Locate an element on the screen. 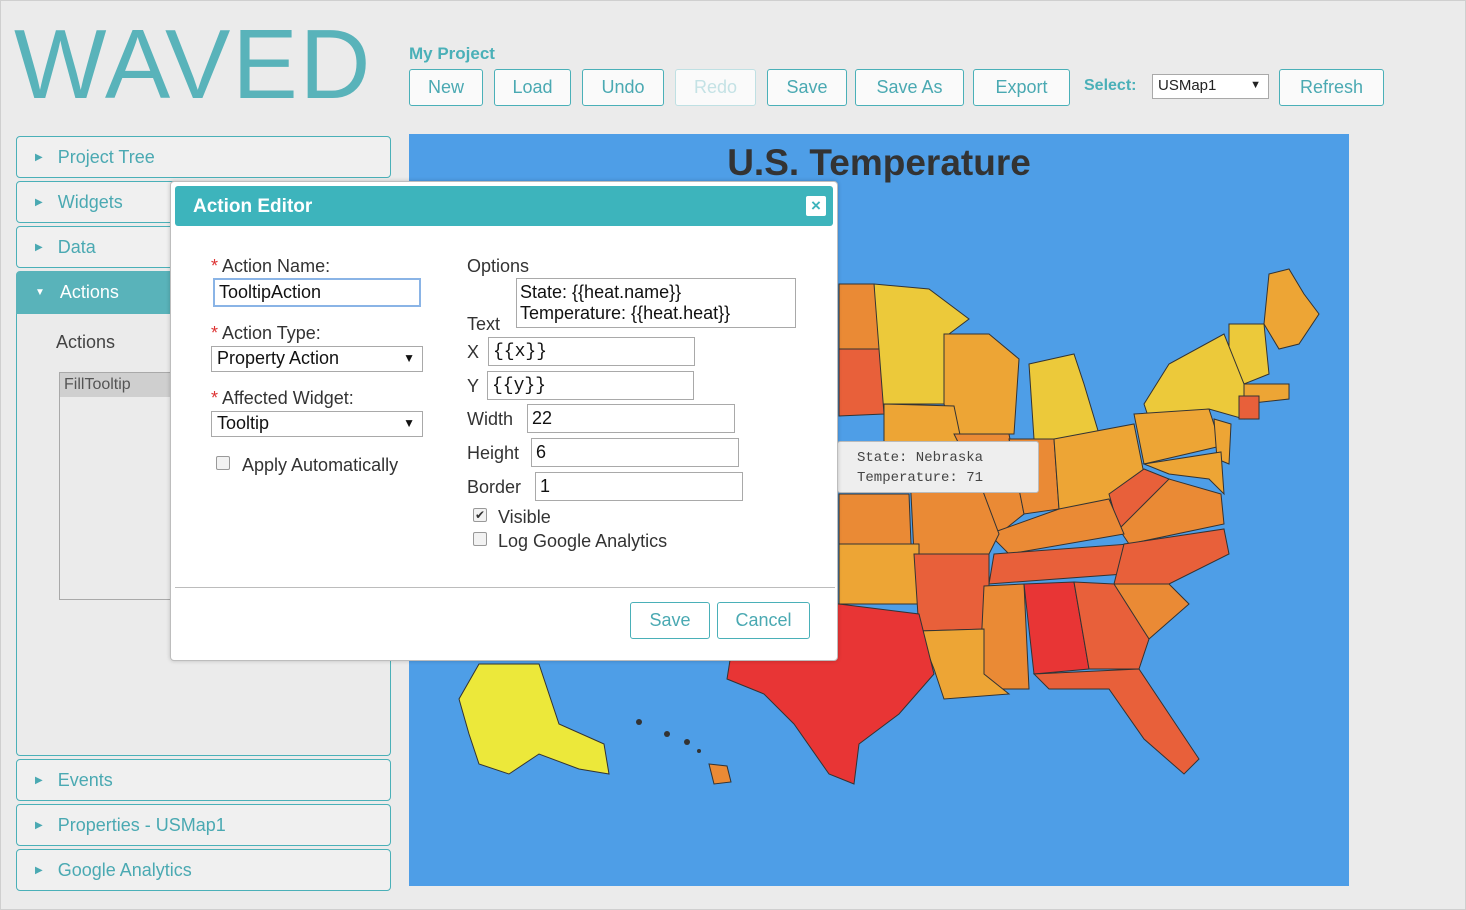 This screenshot has height=910, width=1466. width-input is located at coordinates (631, 418).